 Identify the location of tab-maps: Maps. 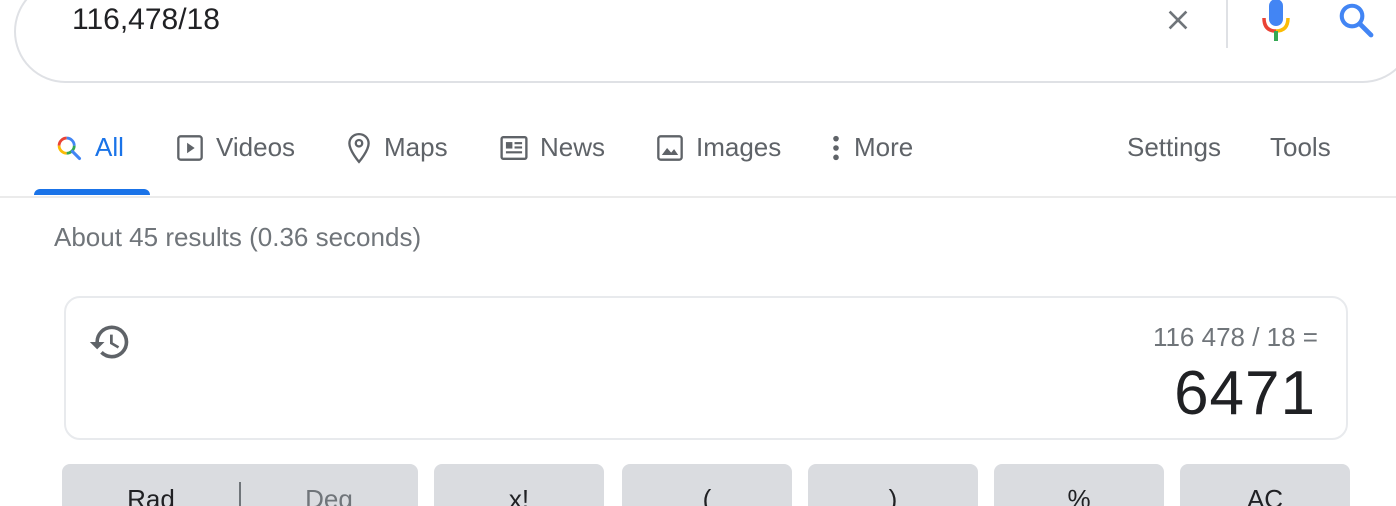
(397, 147).